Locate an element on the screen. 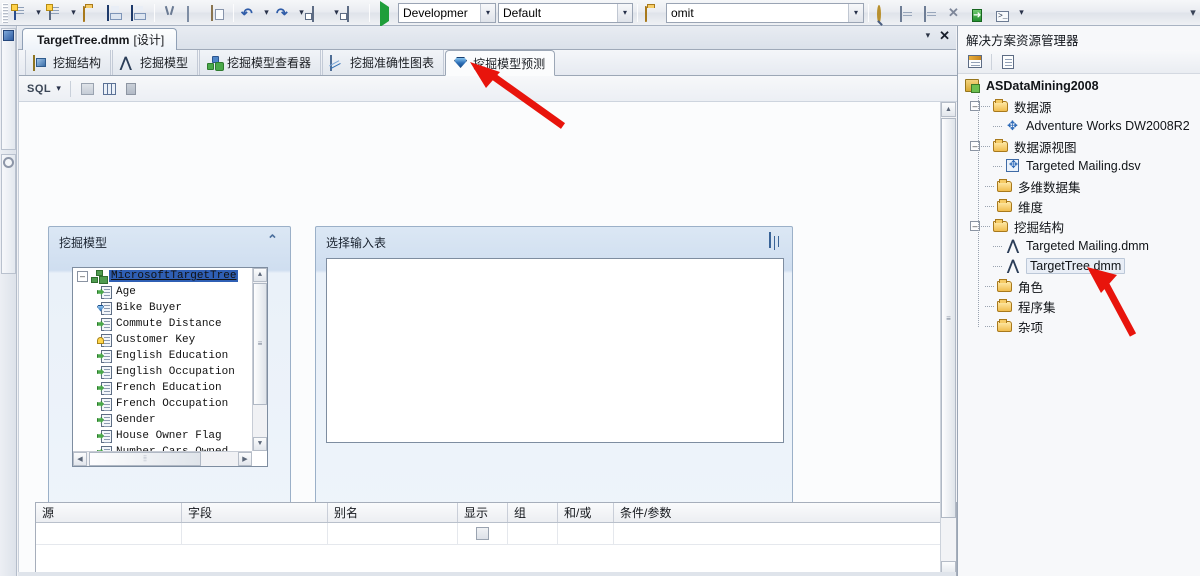 The image size is (1200, 576). navigate-forward-icon is located at coordinates (354, 13).